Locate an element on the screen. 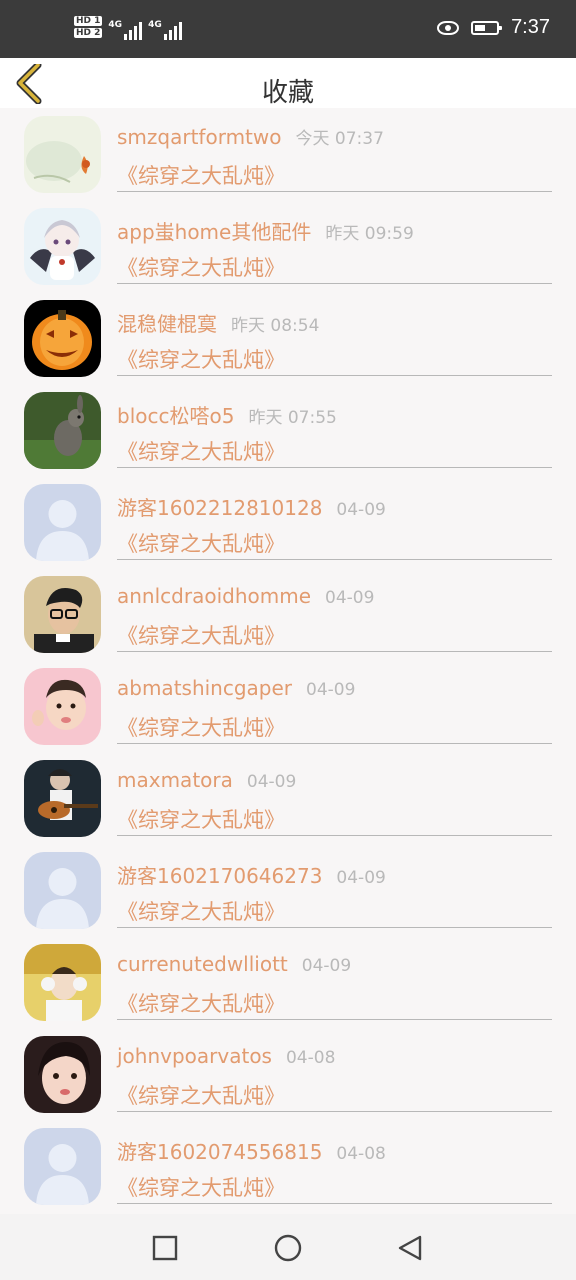 The height and width of the screenshot is (1280, 576). hd-icon: HD 1 HD 2 is located at coordinates (88, 27).